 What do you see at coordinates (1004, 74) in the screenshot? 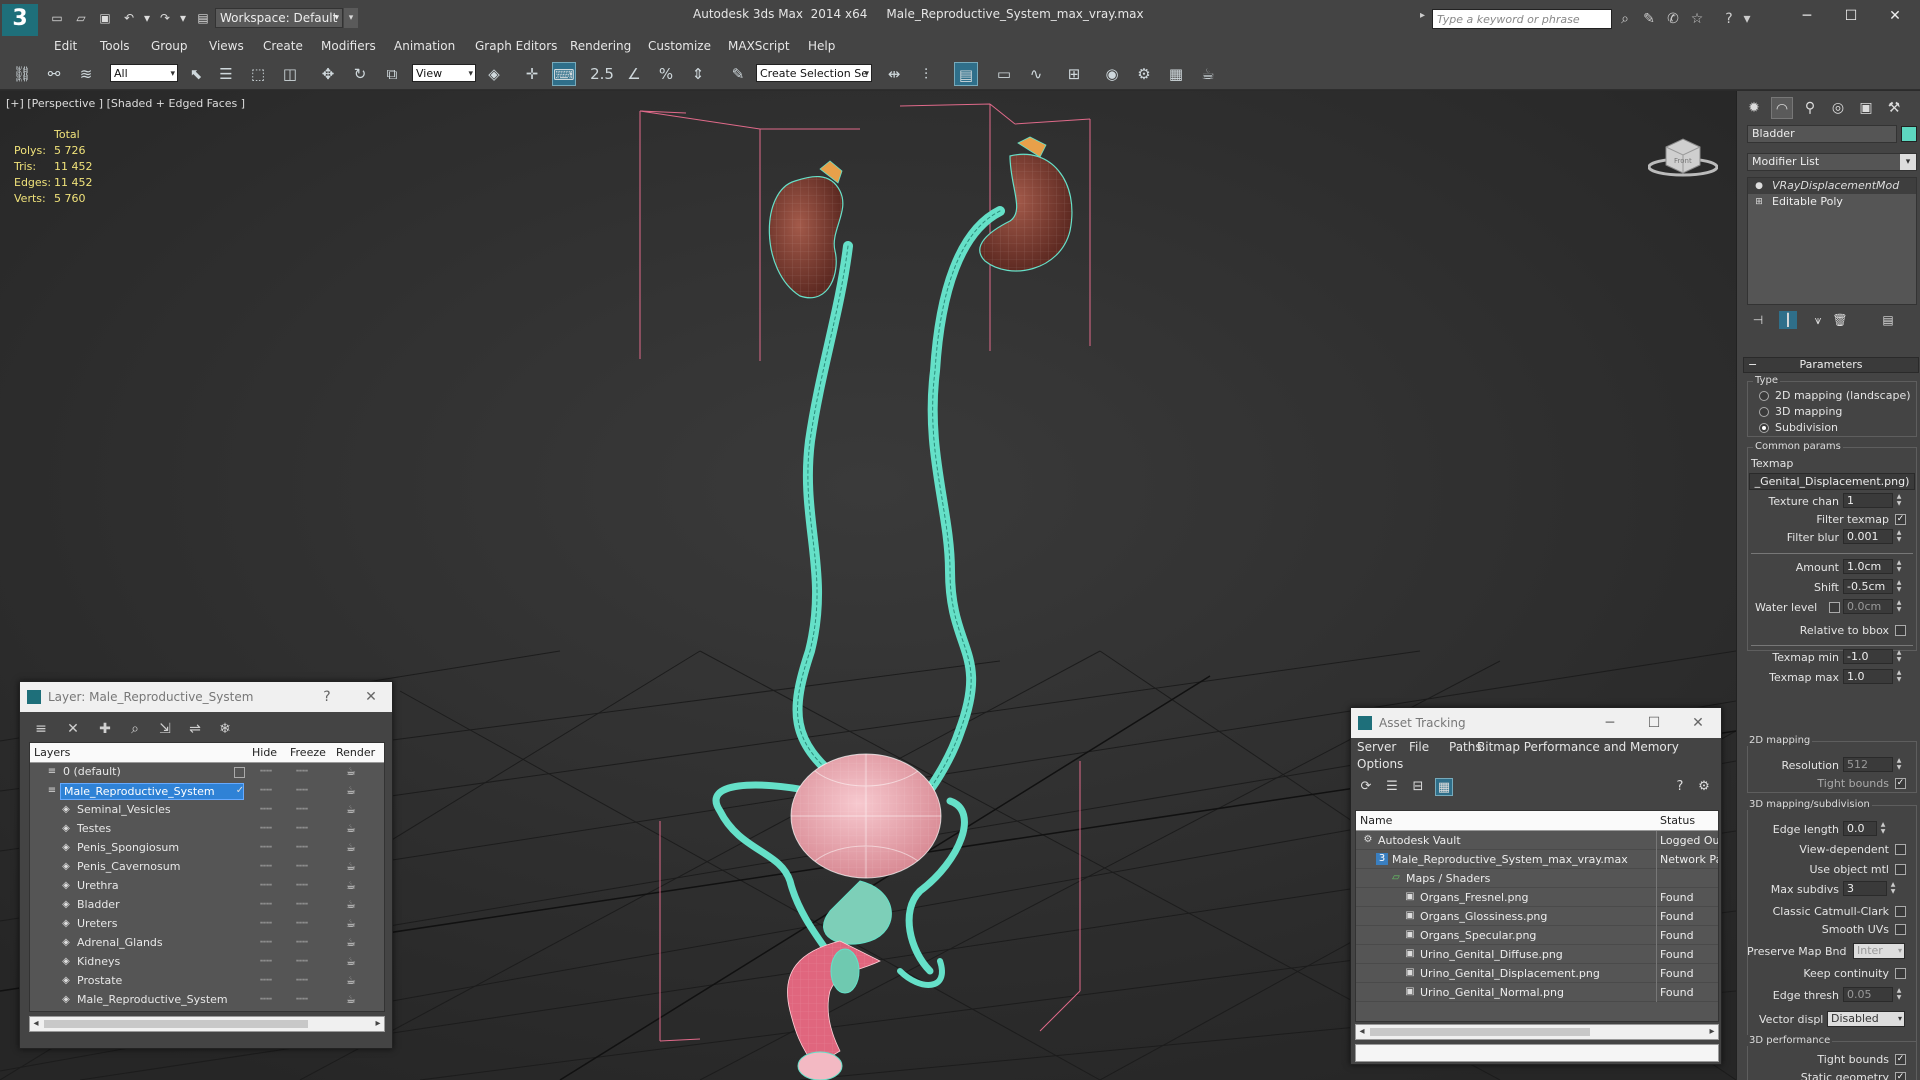
I see `graphite-ribbon-icon: ▭` at bounding box center [1004, 74].